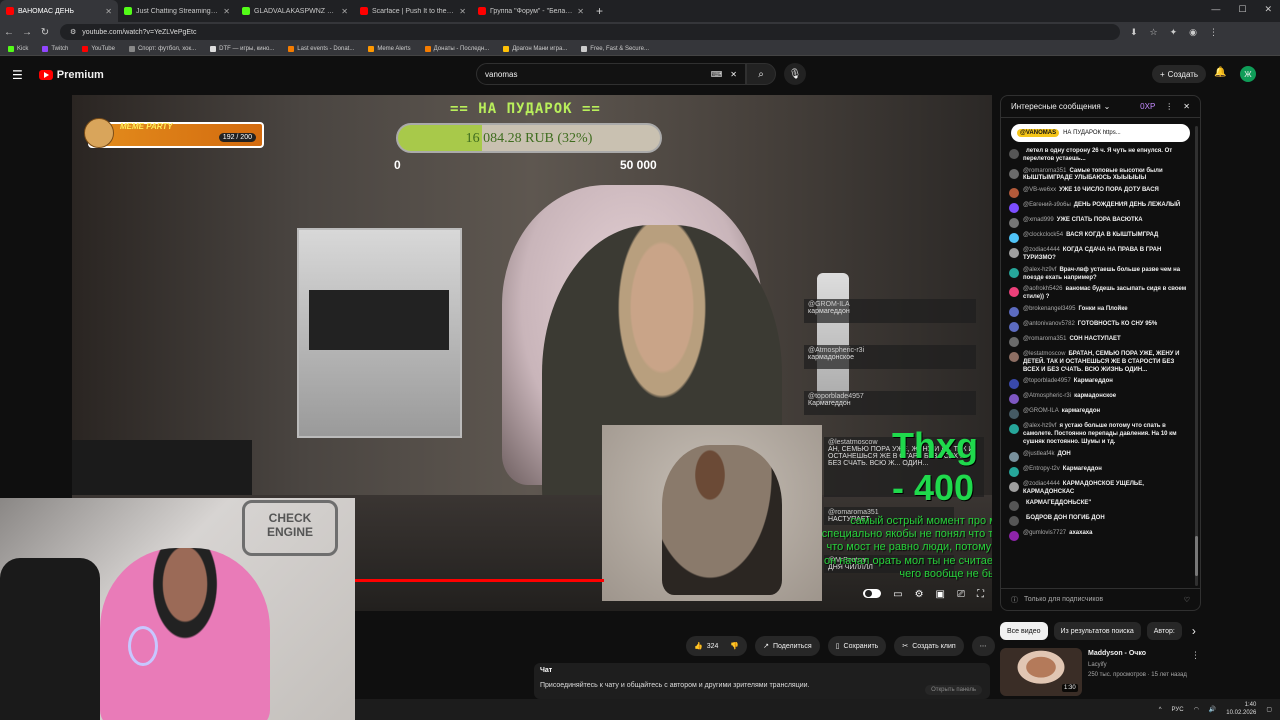  What do you see at coordinates (1100, 384) in the screenshot?
I see `chat-message: @toporblade4957 Кармагеддон` at bounding box center [1100, 384].